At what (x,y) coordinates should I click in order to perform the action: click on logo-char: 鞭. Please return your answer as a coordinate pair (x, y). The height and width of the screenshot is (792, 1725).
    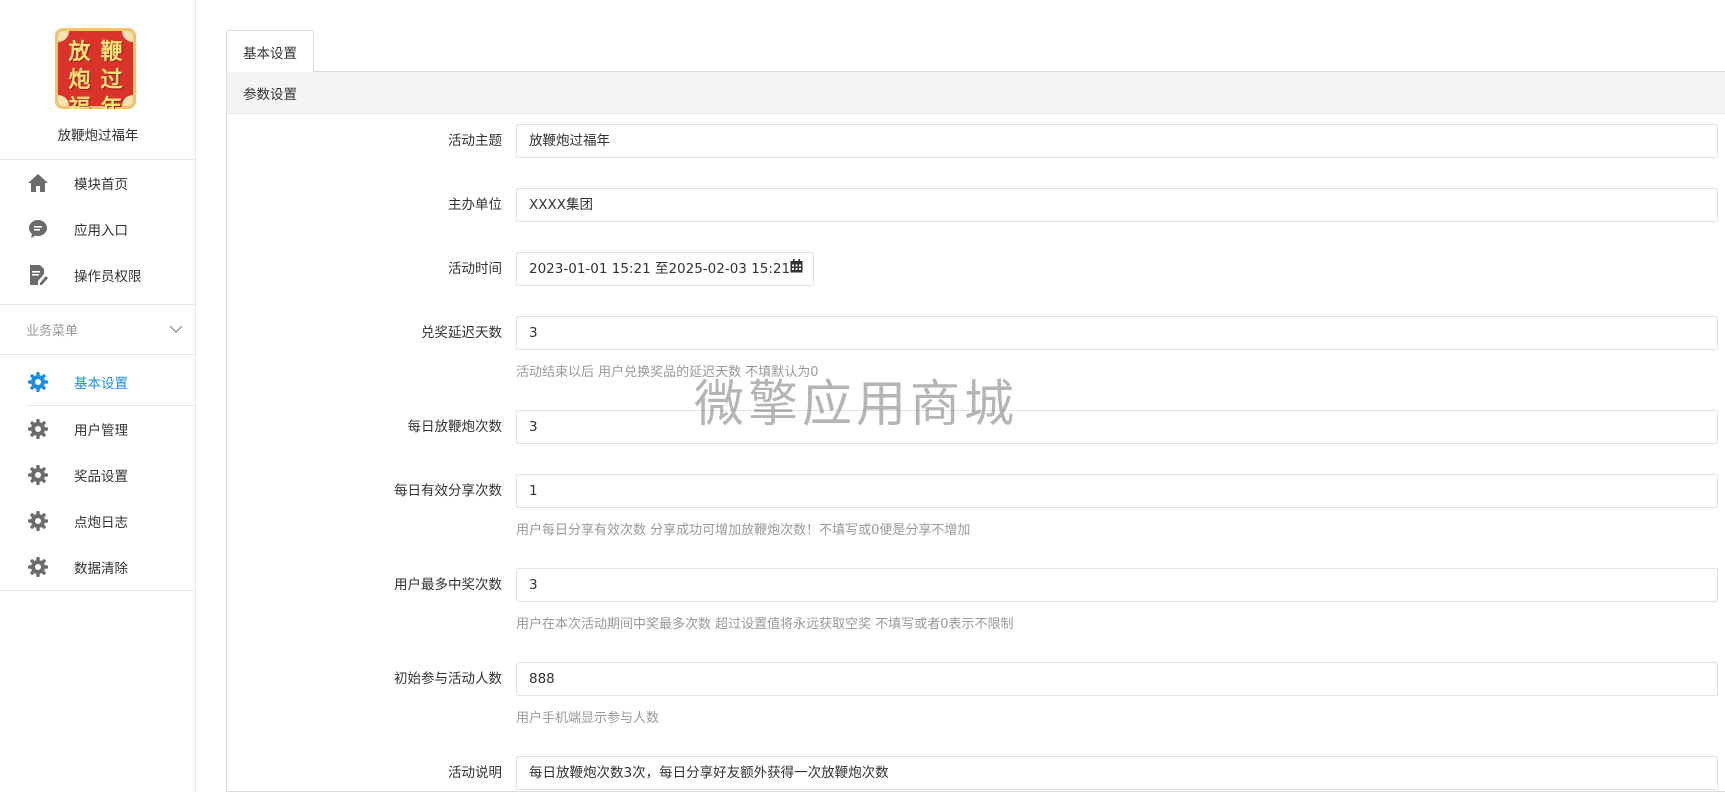
    Looking at the image, I should click on (111, 52).